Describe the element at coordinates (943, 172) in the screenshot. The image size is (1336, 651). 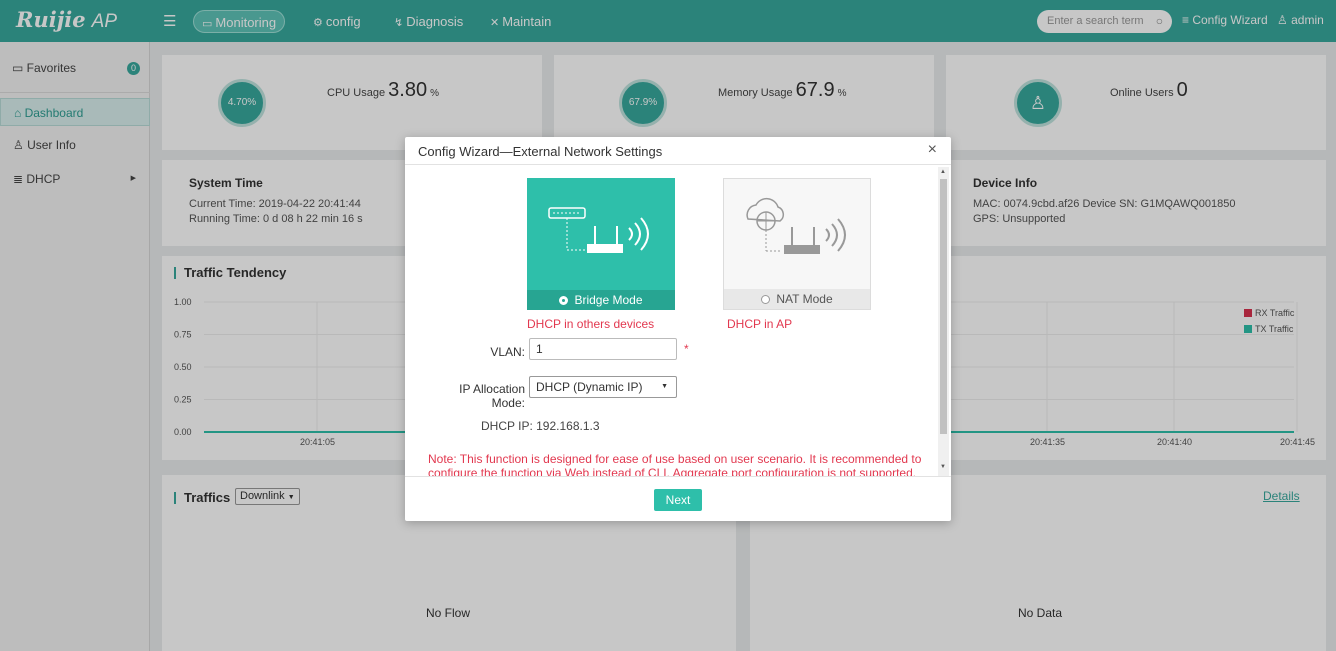
I see `scroll-up-icon: ▲` at that location.